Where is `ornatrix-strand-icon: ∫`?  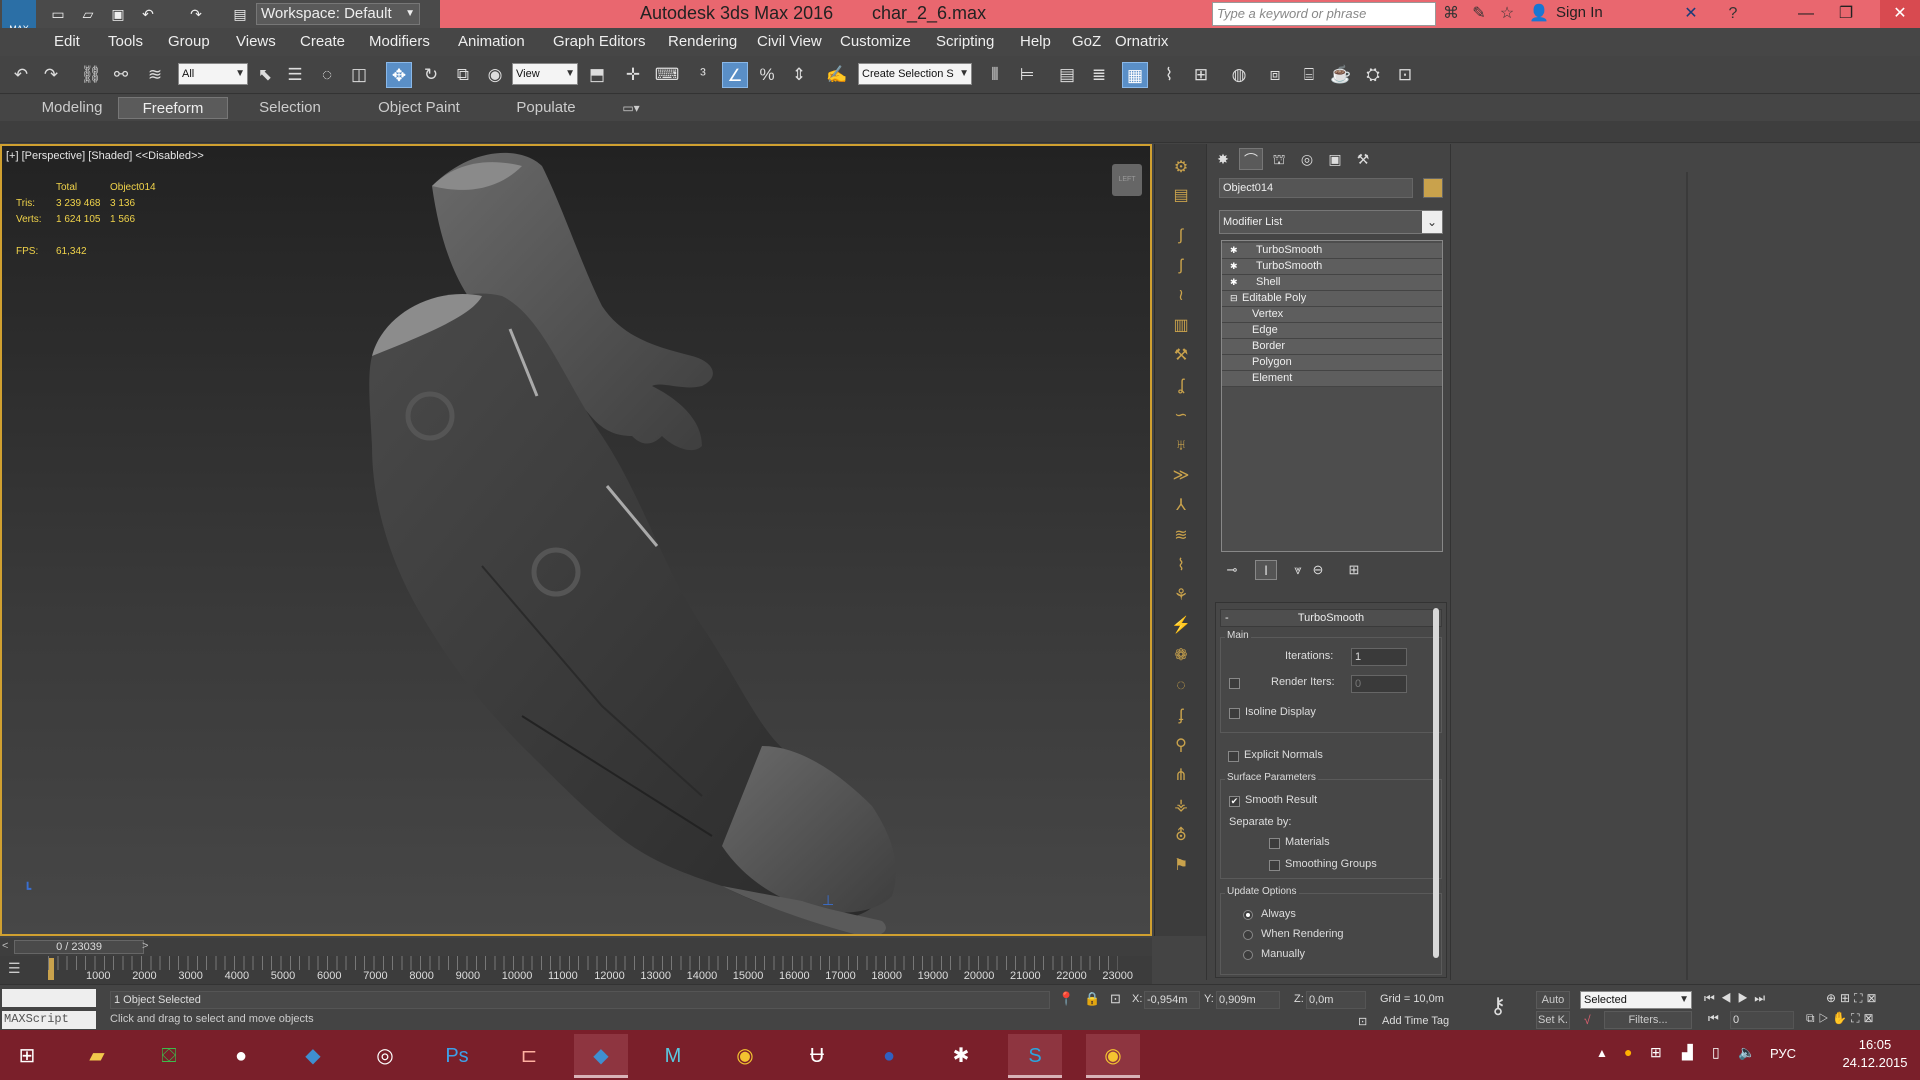
ornatrix-strand-icon: ∫ is located at coordinates (1181, 236).